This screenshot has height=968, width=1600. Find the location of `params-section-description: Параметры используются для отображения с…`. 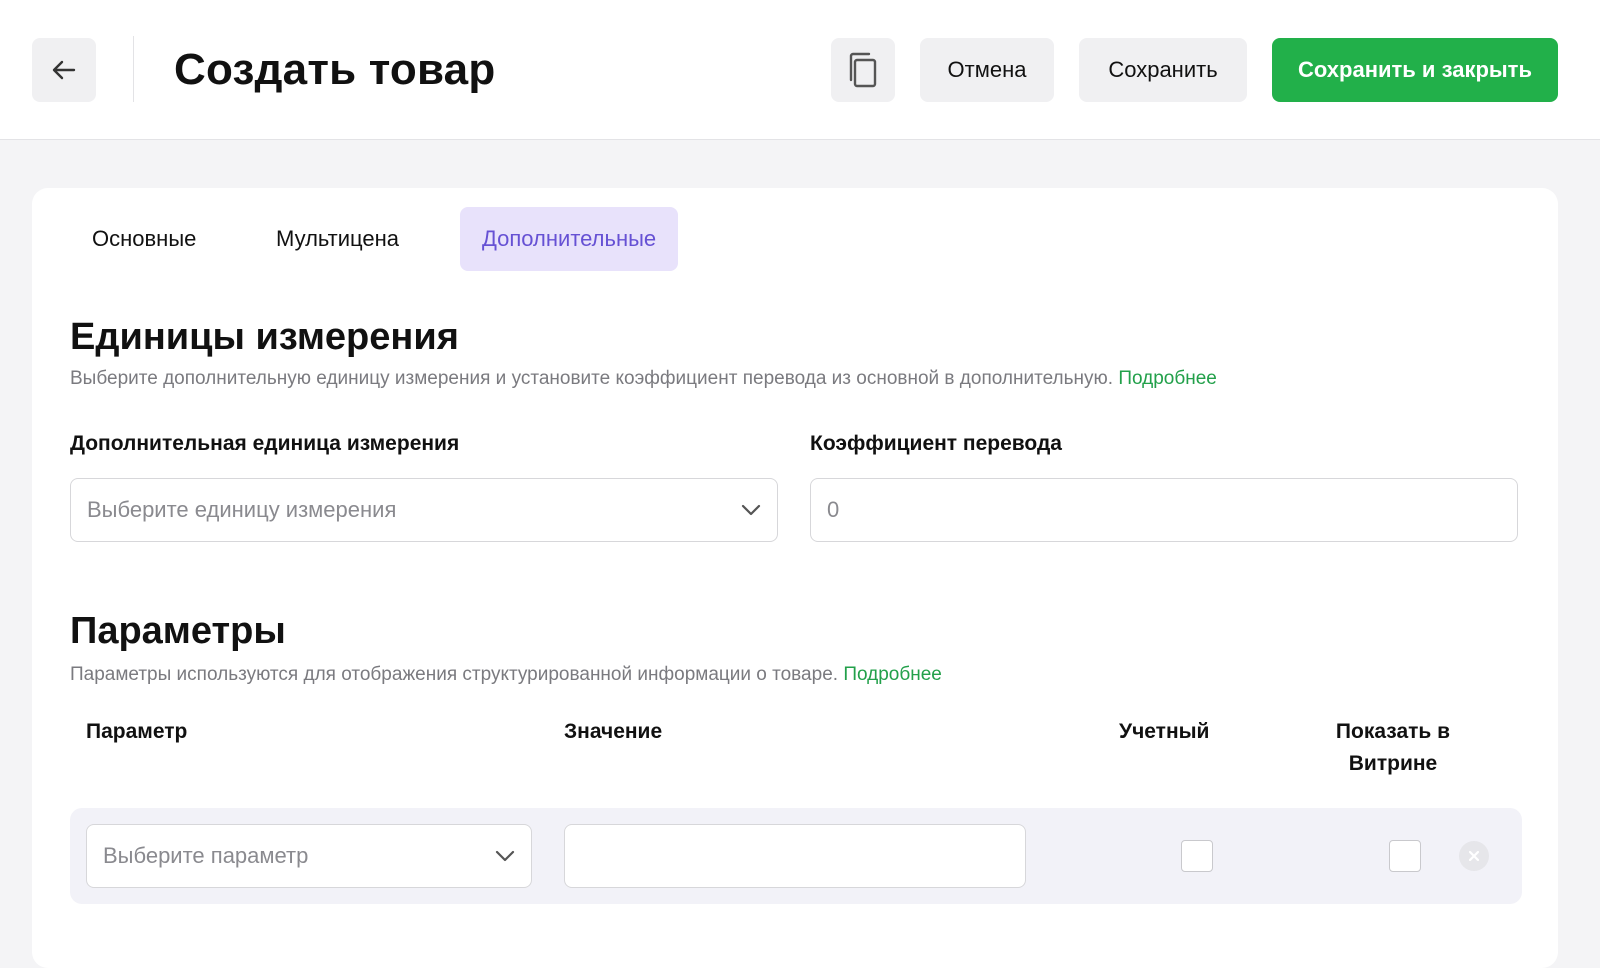

params-section-description: Параметры используются для отображения с… is located at coordinates (506, 675).